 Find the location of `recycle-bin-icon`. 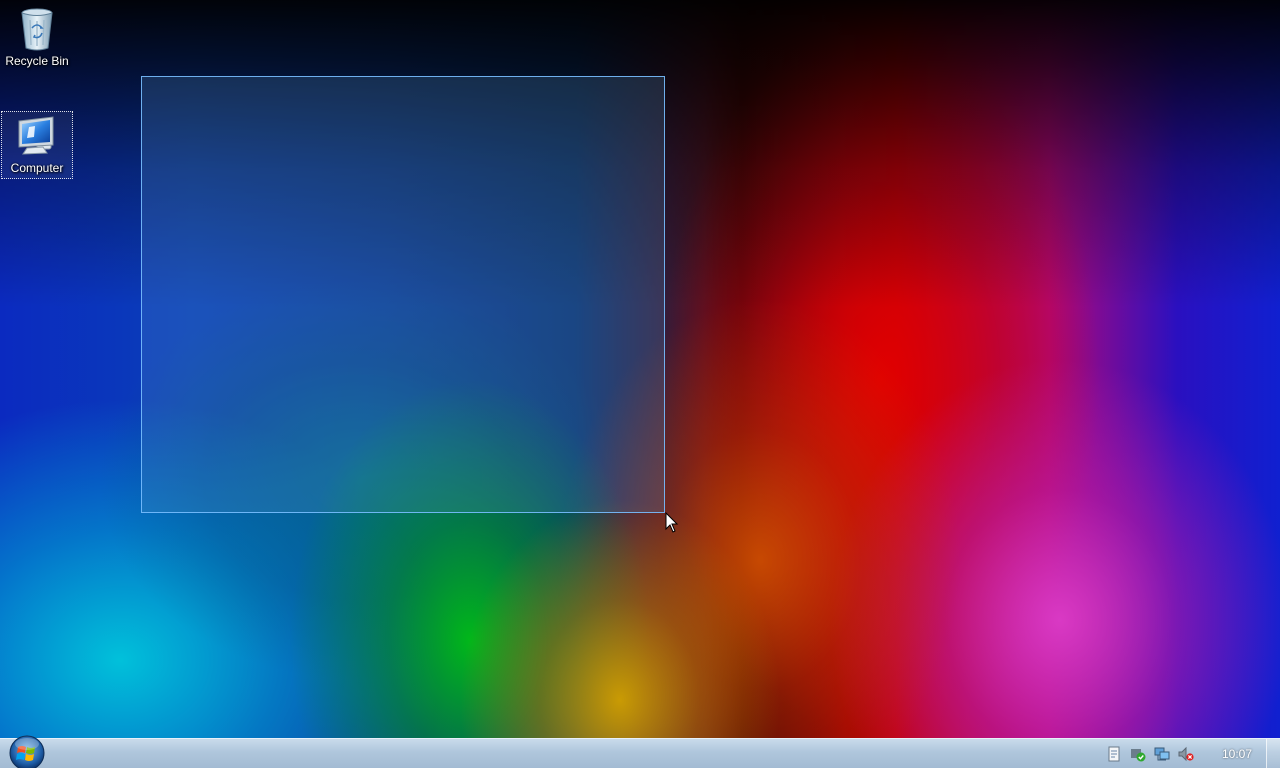

recycle-bin-icon is located at coordinates (37, 29).